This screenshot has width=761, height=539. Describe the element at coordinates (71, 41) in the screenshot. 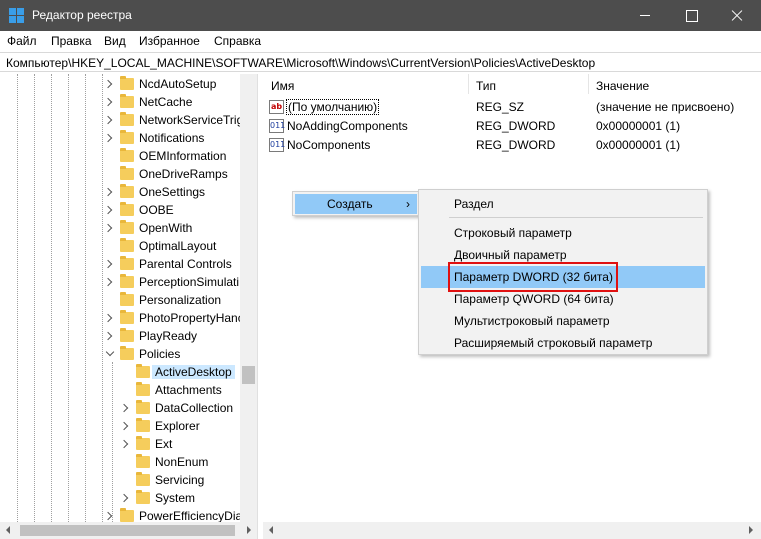

I see `menu-edit: Правка` at that location.